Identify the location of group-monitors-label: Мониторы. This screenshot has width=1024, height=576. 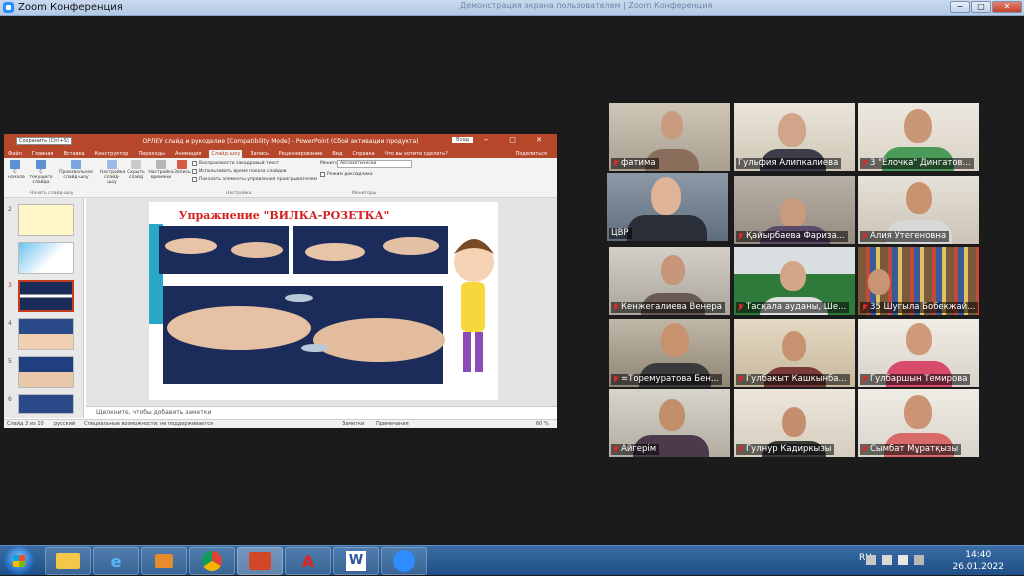
(364, 193).